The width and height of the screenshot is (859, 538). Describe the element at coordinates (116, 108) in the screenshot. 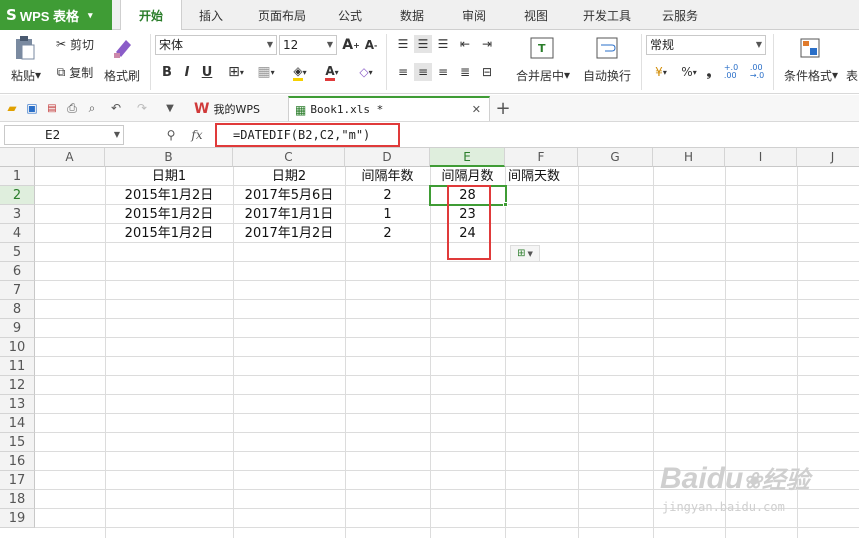

I see `undo-icon: ↶` at that location.